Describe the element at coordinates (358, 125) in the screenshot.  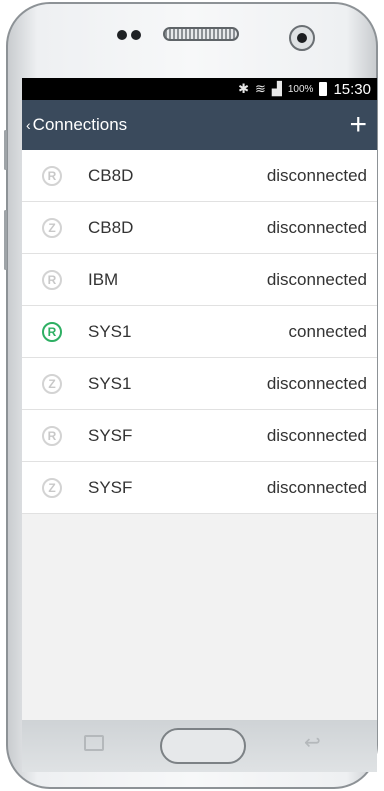
I see `add-connection-button: +` at that location.